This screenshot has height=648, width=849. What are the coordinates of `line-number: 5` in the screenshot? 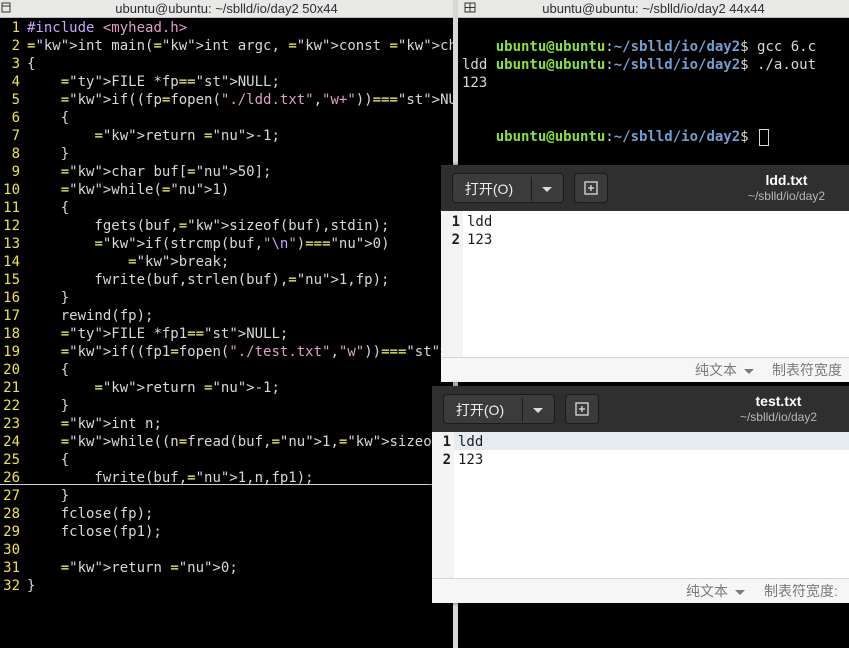 It's located at (15, 100).